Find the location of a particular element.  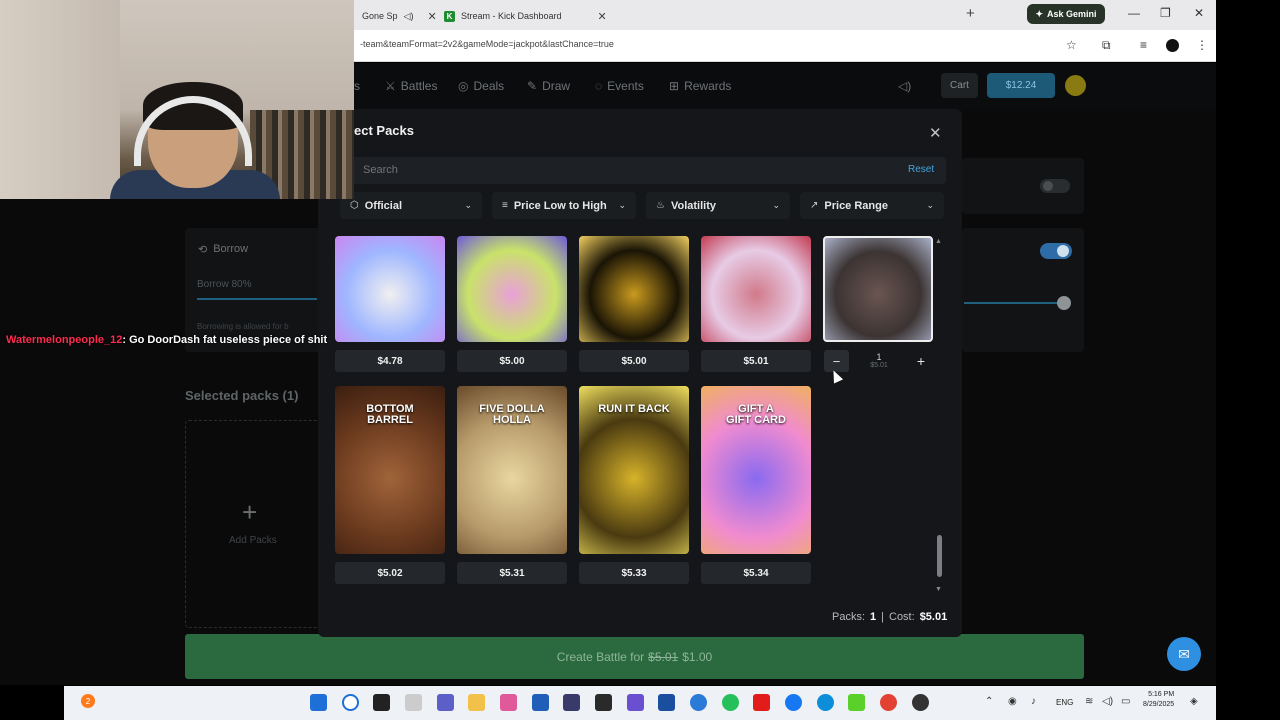

borrow-slider-line is located at coordinates (257, 299).